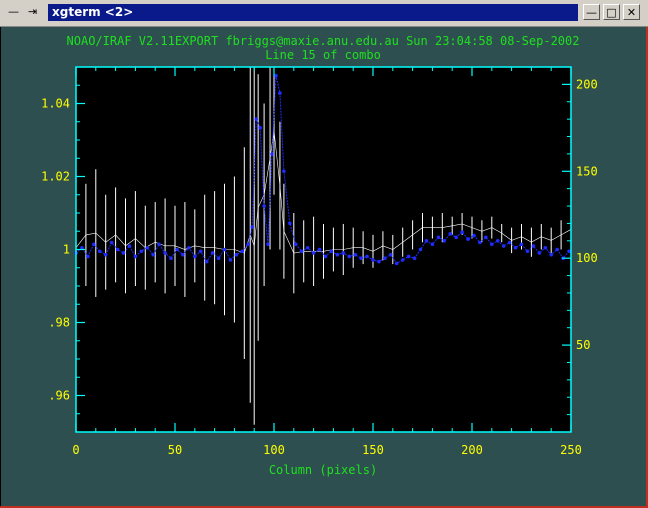 The image size is (648, 508). I want to click on x-tick-label: 0, so click(75, 450).